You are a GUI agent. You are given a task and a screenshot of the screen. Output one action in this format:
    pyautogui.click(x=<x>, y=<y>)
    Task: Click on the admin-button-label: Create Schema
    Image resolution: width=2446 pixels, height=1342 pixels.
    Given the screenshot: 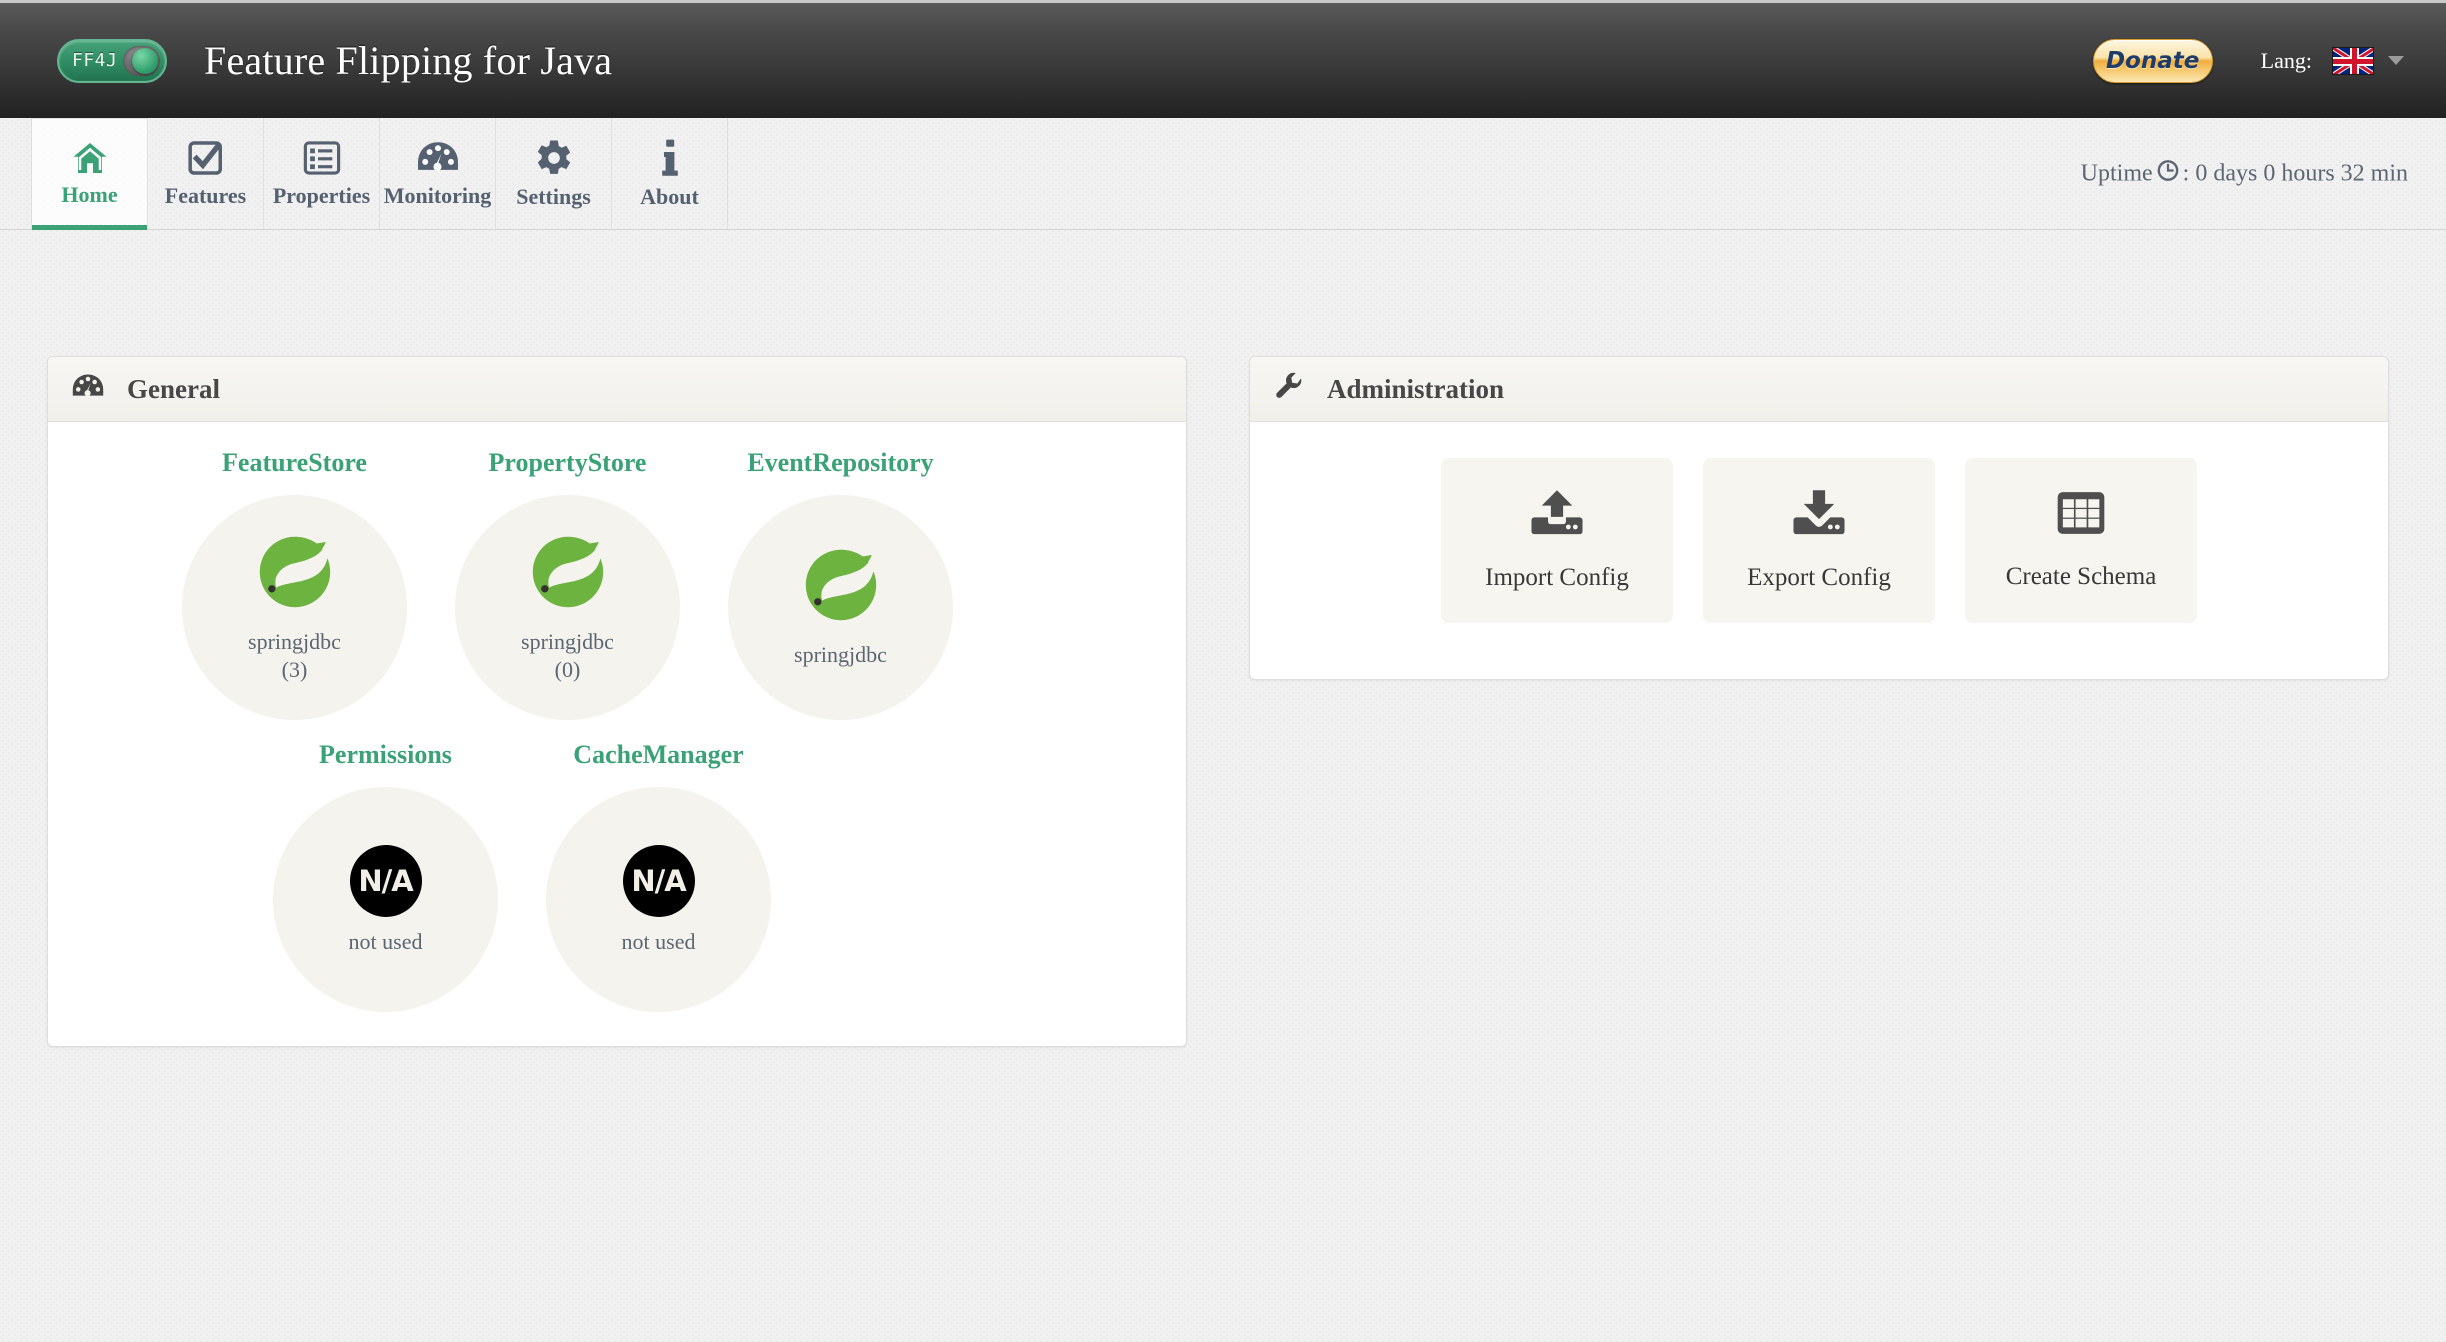 What is the action you would take?
    pyautogui.click(x=2081, y=576)
    